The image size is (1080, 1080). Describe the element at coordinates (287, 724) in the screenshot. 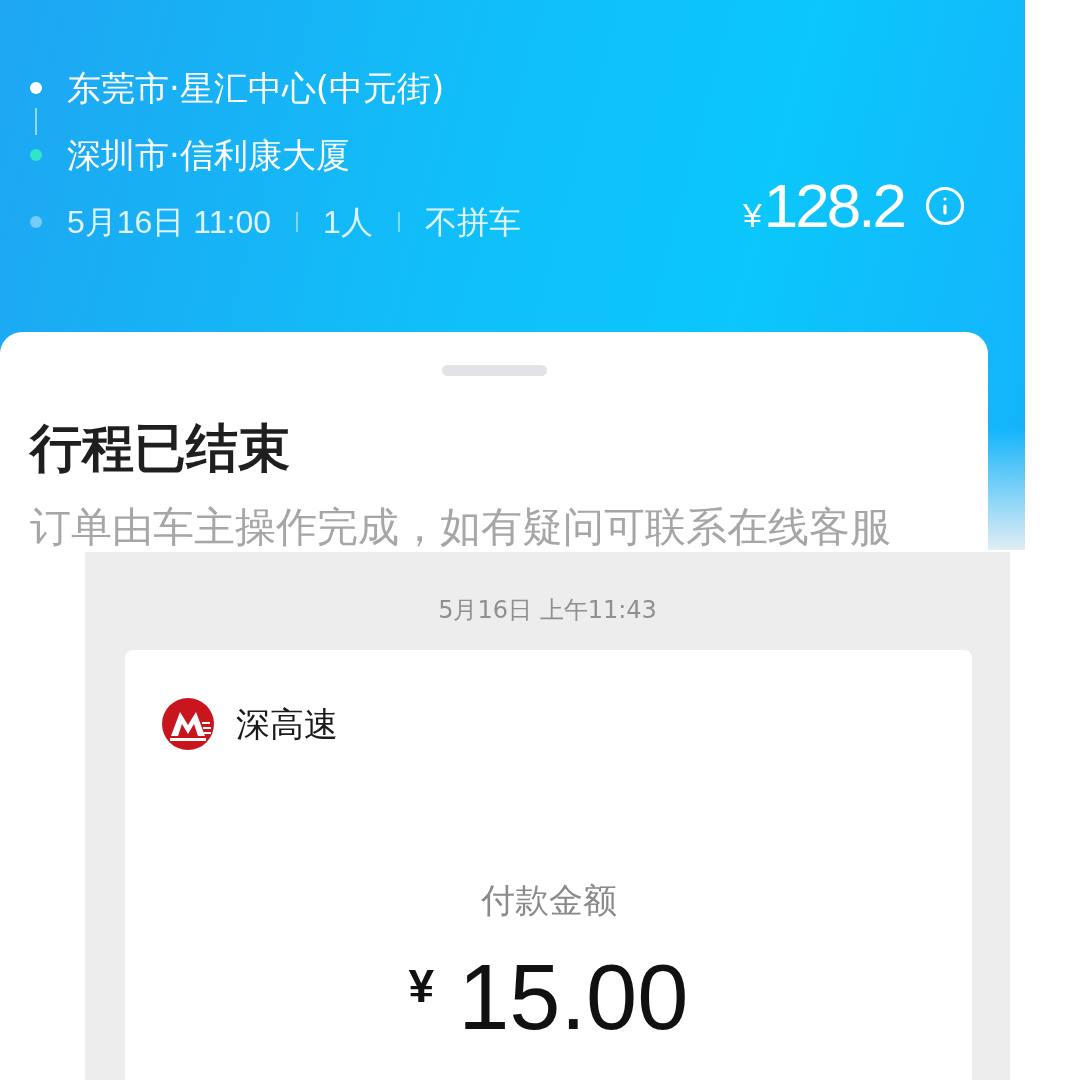

I see `sender-name: 深高速` at that location.